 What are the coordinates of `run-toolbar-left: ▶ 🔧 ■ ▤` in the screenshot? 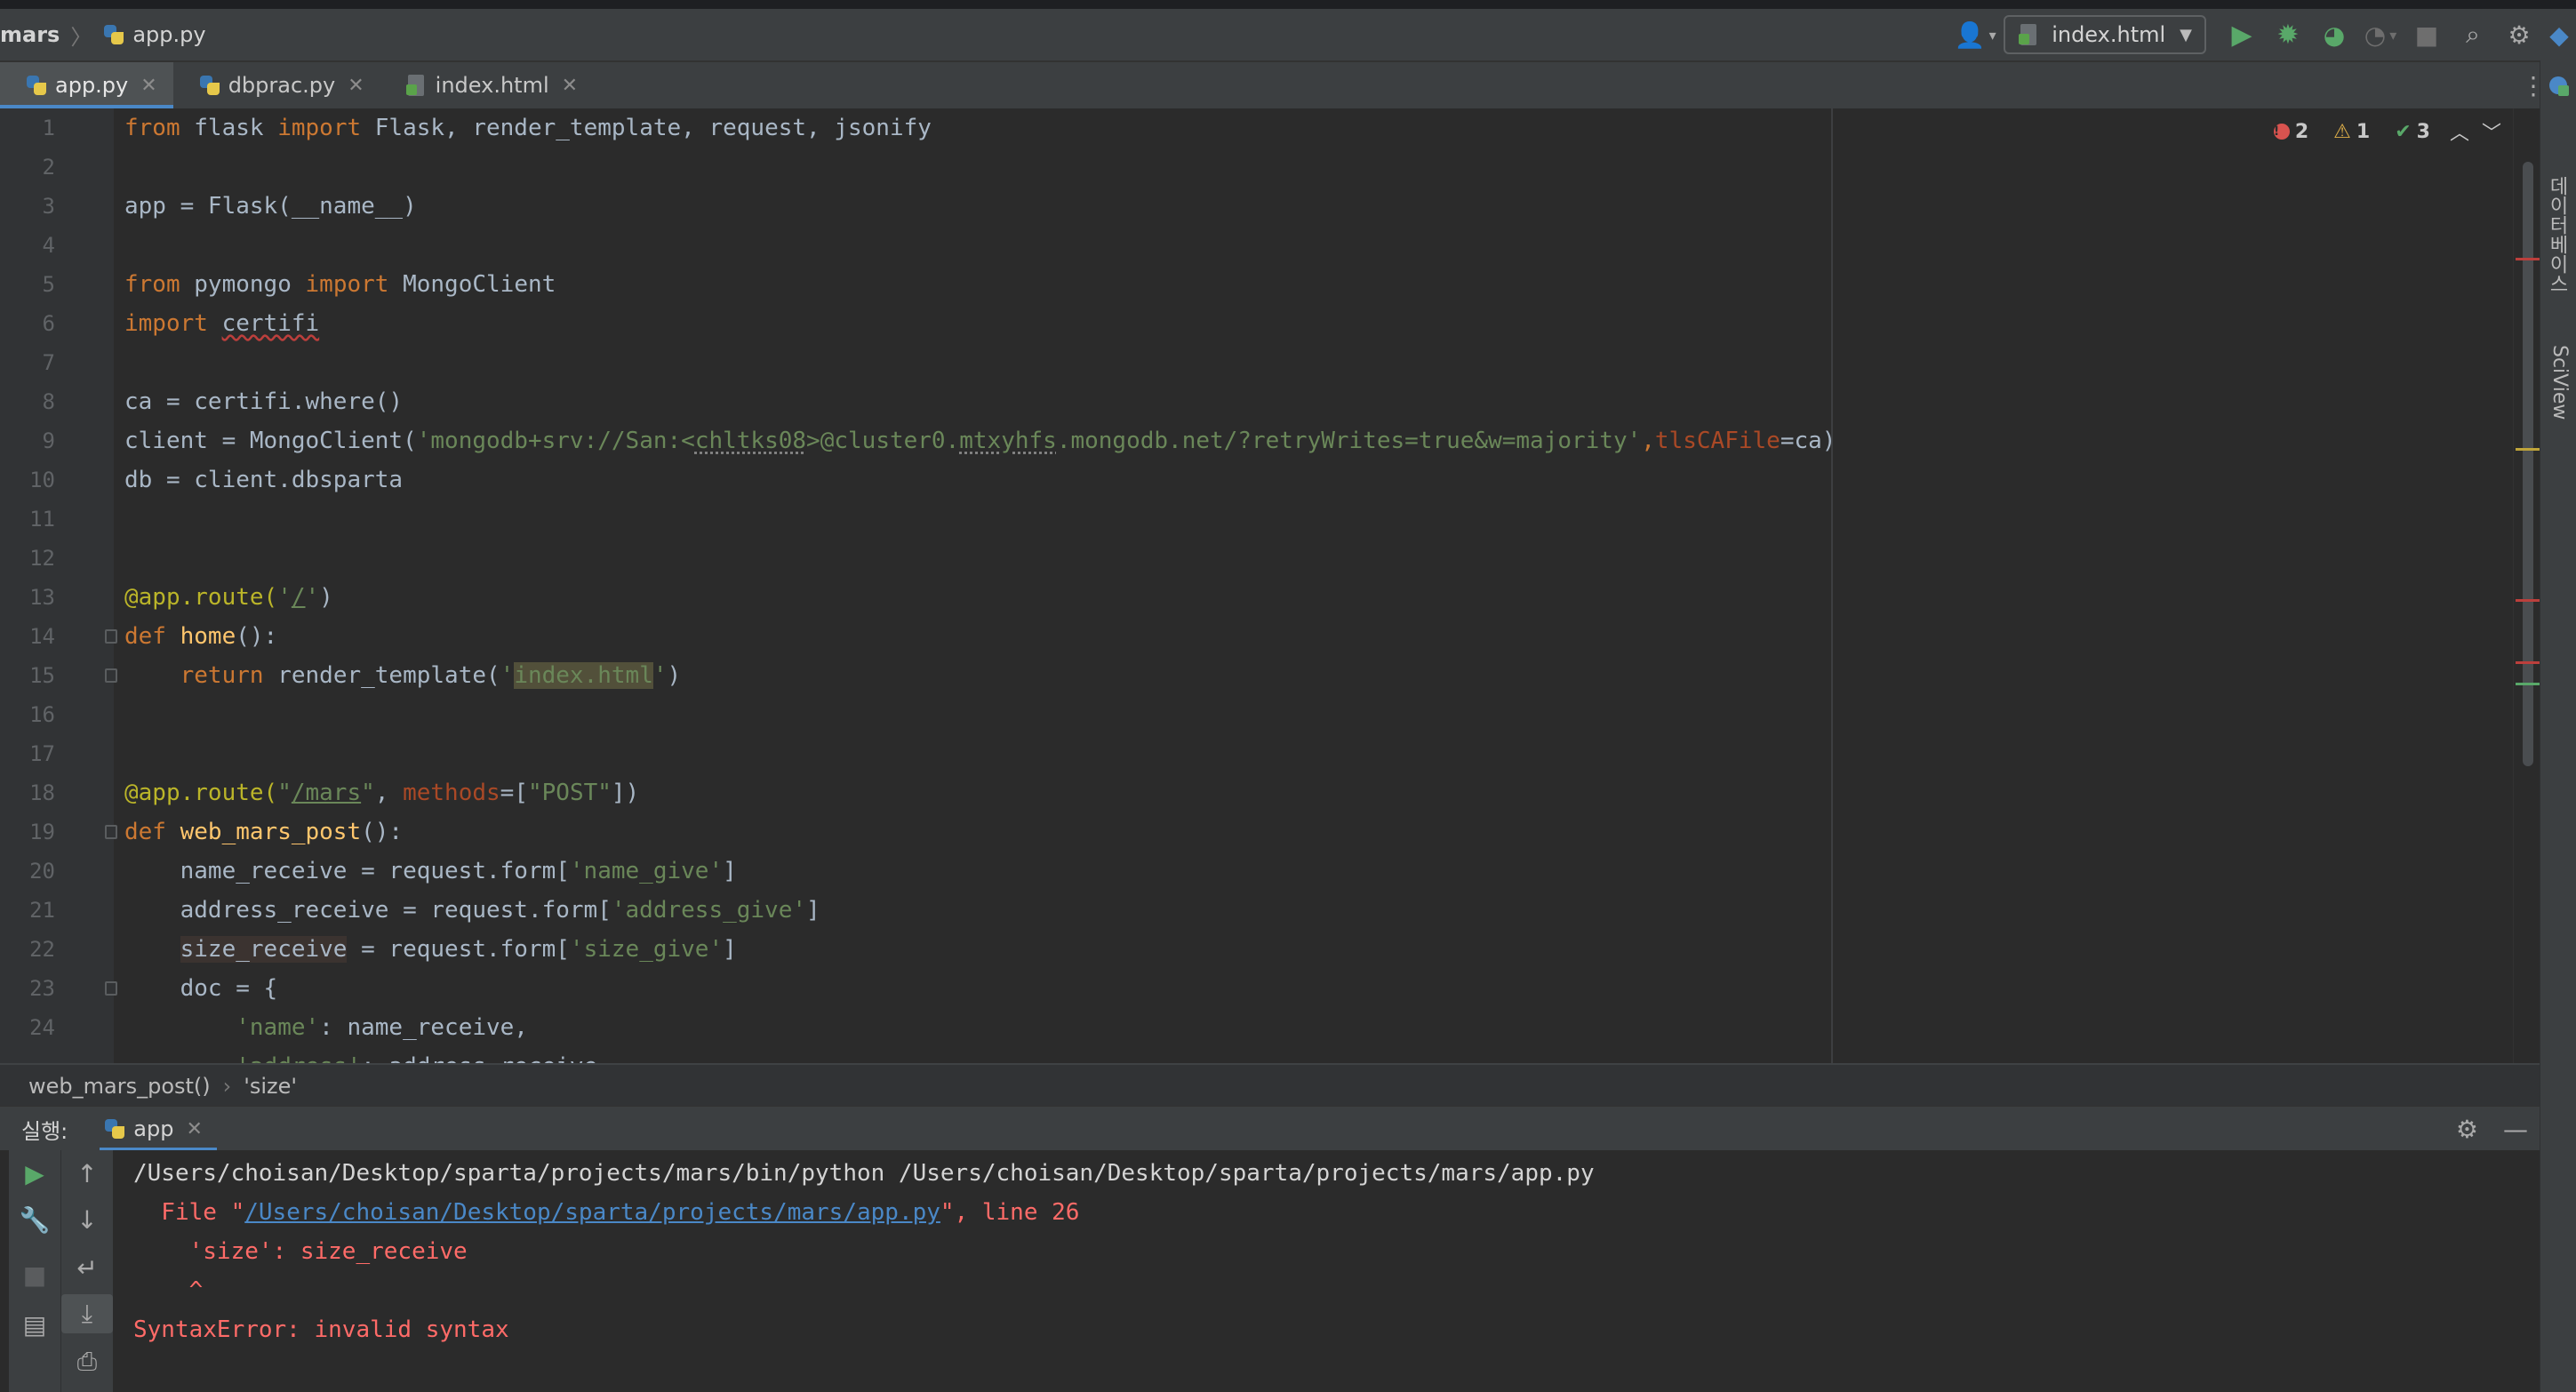 It's located at (34, 1271).